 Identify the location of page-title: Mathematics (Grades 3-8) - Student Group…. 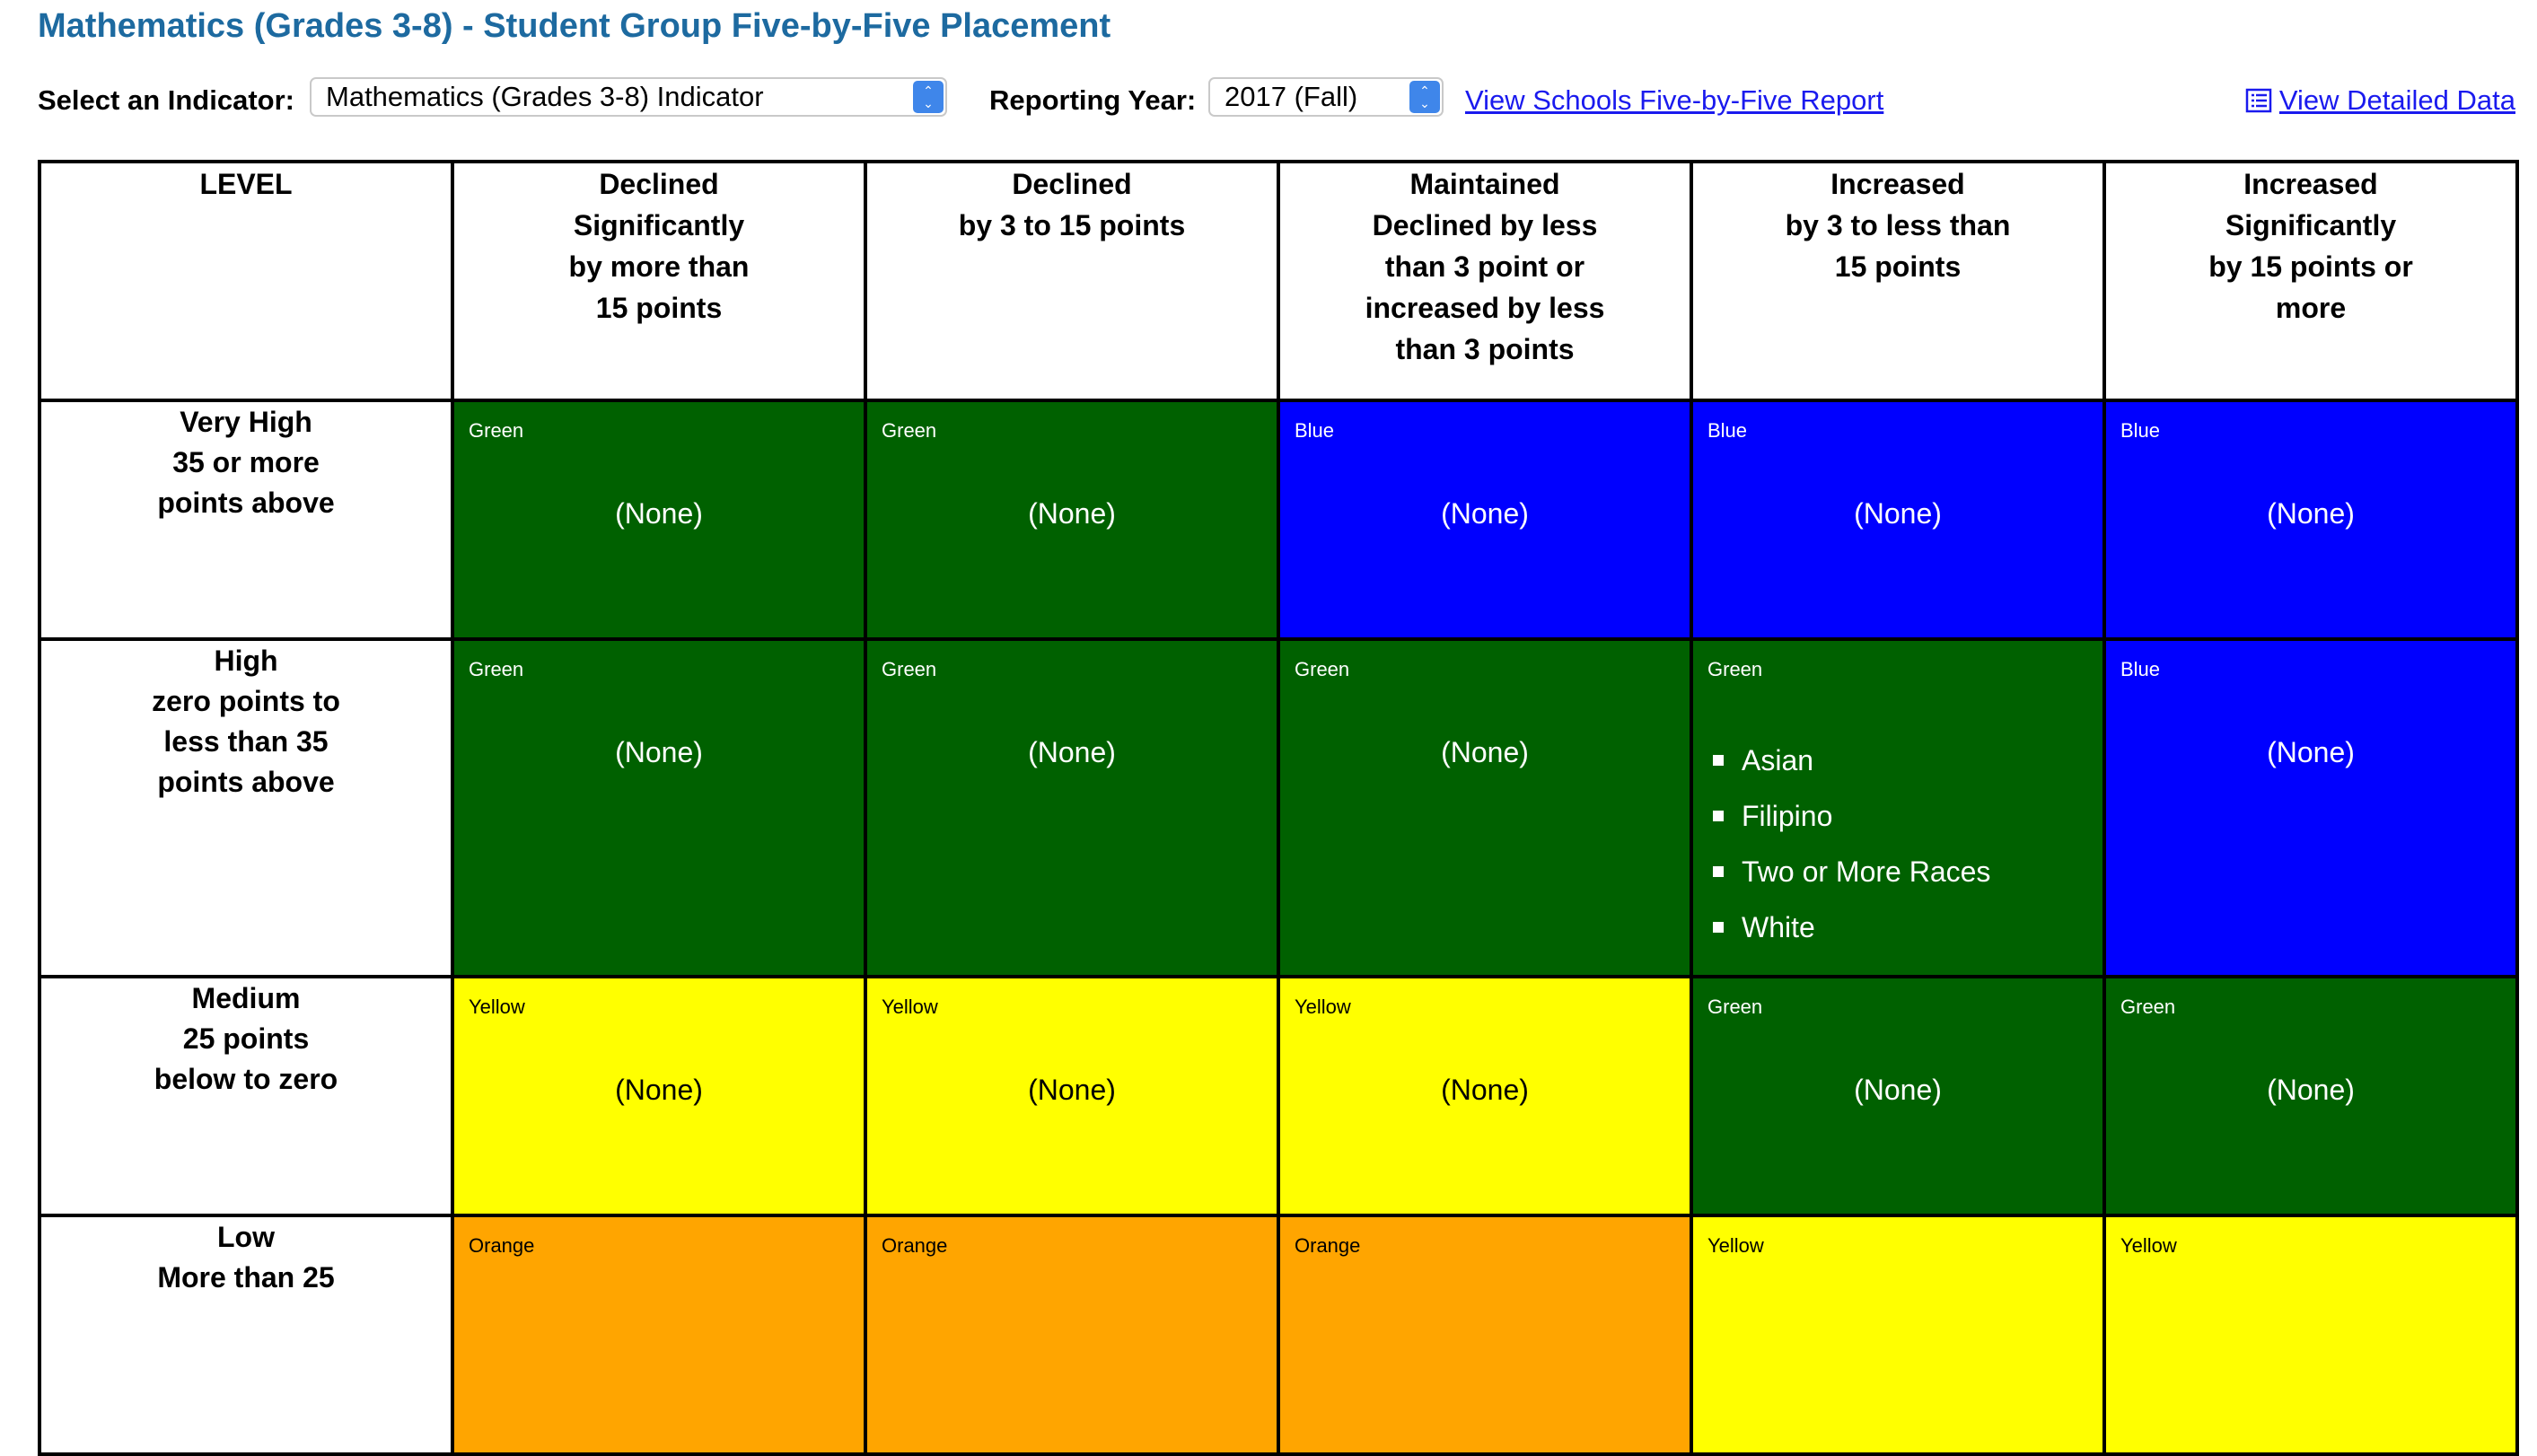
(575, 26).